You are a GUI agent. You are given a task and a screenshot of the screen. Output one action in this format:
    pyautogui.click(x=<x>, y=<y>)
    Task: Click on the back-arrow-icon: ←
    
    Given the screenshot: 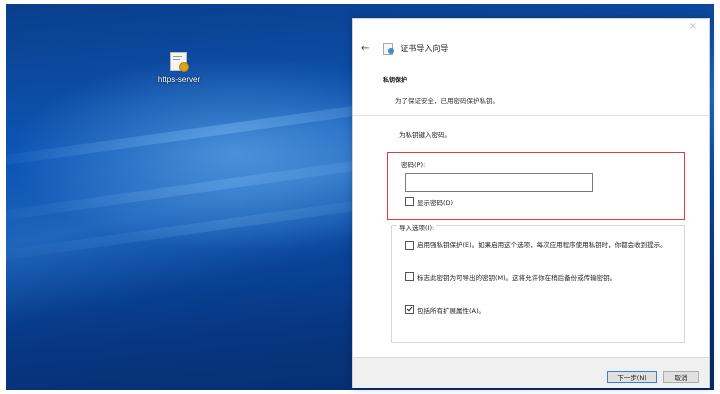 What is the action you would take?
    pyautogui.click(x=365, y=48)
    